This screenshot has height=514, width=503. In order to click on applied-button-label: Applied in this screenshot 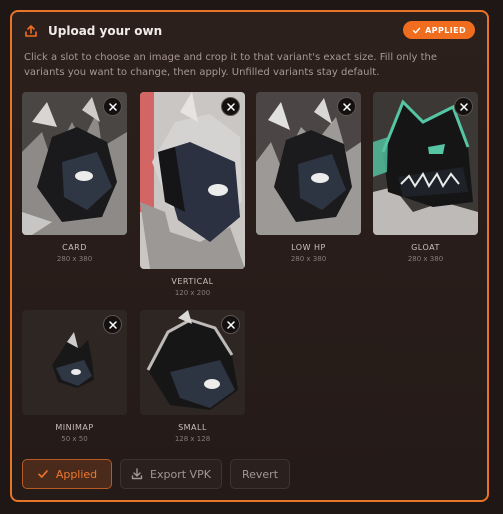, I will do `click(76, 474)`.